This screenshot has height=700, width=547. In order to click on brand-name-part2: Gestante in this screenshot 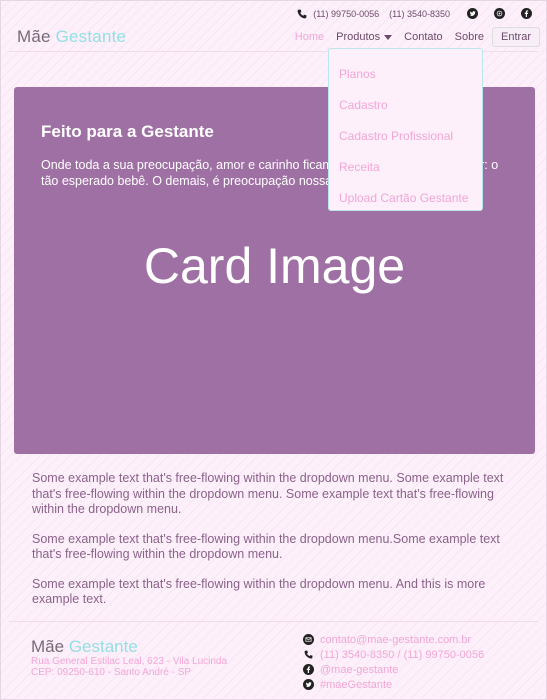, I will do `click(91, 36)`.